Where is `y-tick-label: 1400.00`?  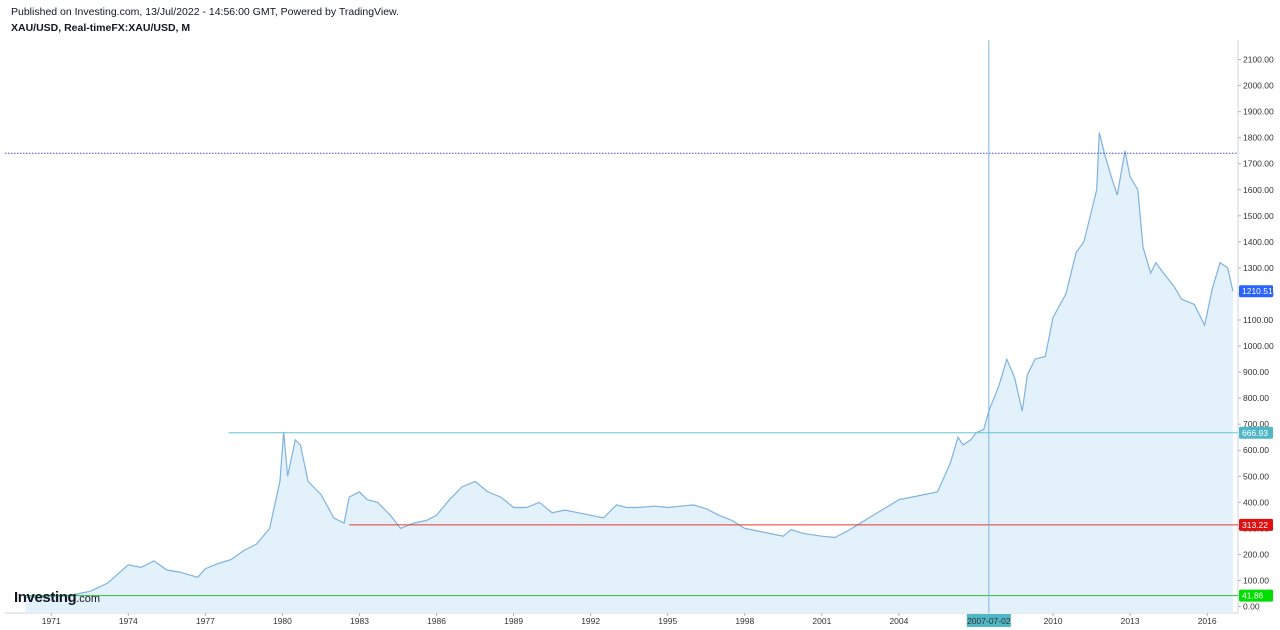
y-tick-label: 1400.00 is located at coordinates (1258, 242).